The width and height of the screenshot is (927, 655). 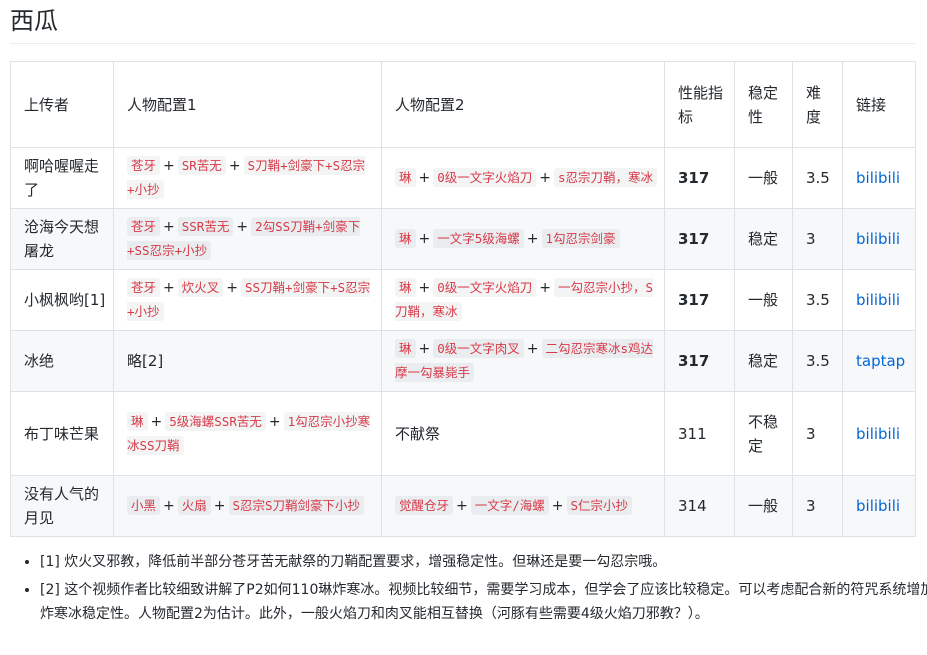 I want to click on config1-cell: 小黑 + 火扇 + S忍宗S刀鞘剑豪下小抄, so click(x=247, y=506).